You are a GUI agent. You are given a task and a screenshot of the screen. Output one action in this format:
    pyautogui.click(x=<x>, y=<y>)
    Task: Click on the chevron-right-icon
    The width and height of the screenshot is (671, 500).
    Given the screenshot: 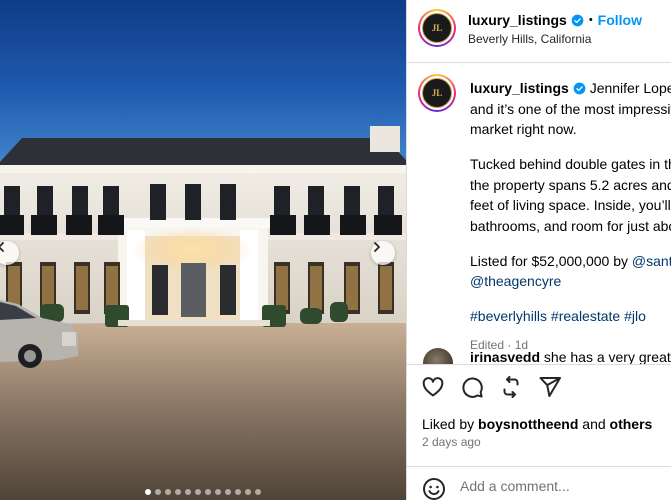 What is the action you would take?
    pyautogui.click(x=377, y=247)
    